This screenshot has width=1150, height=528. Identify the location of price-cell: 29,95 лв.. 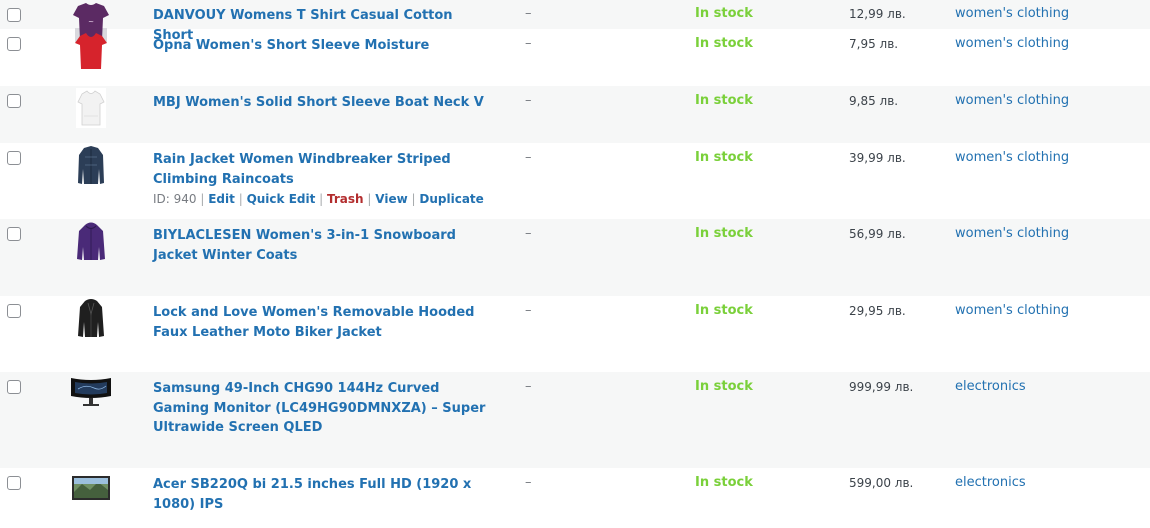
(877, 311).